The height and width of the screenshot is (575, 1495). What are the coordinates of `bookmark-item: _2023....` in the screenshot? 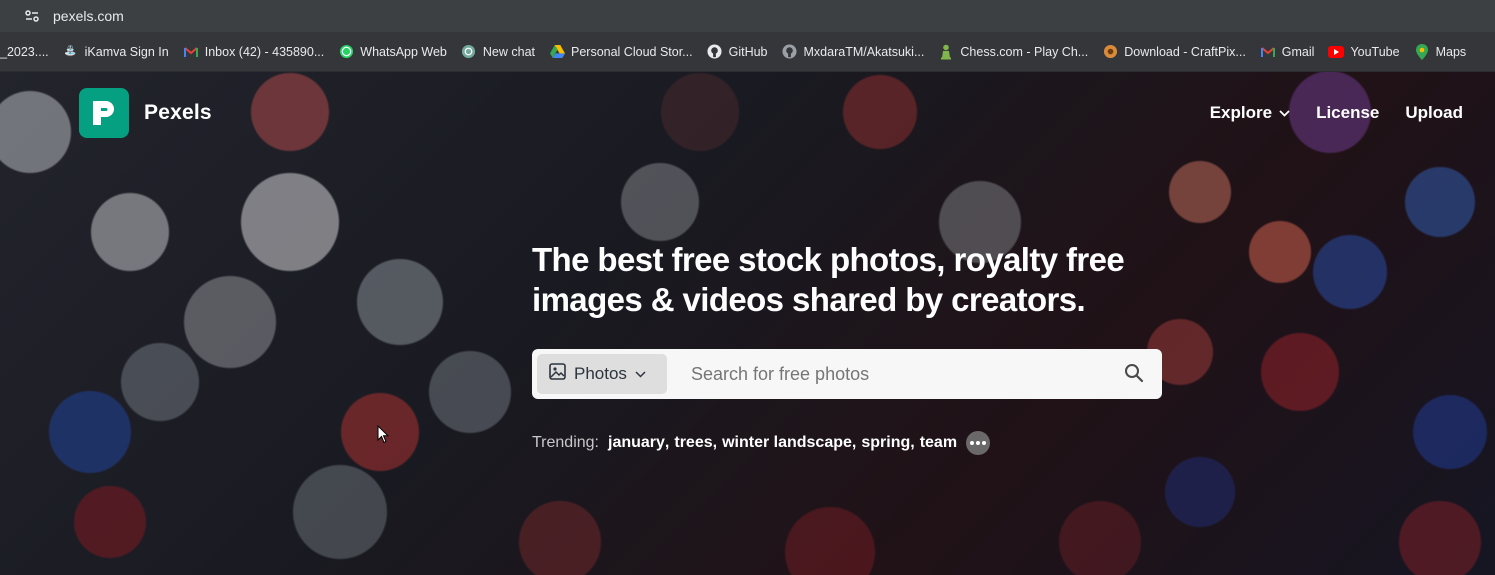 It's located at (28, 52).